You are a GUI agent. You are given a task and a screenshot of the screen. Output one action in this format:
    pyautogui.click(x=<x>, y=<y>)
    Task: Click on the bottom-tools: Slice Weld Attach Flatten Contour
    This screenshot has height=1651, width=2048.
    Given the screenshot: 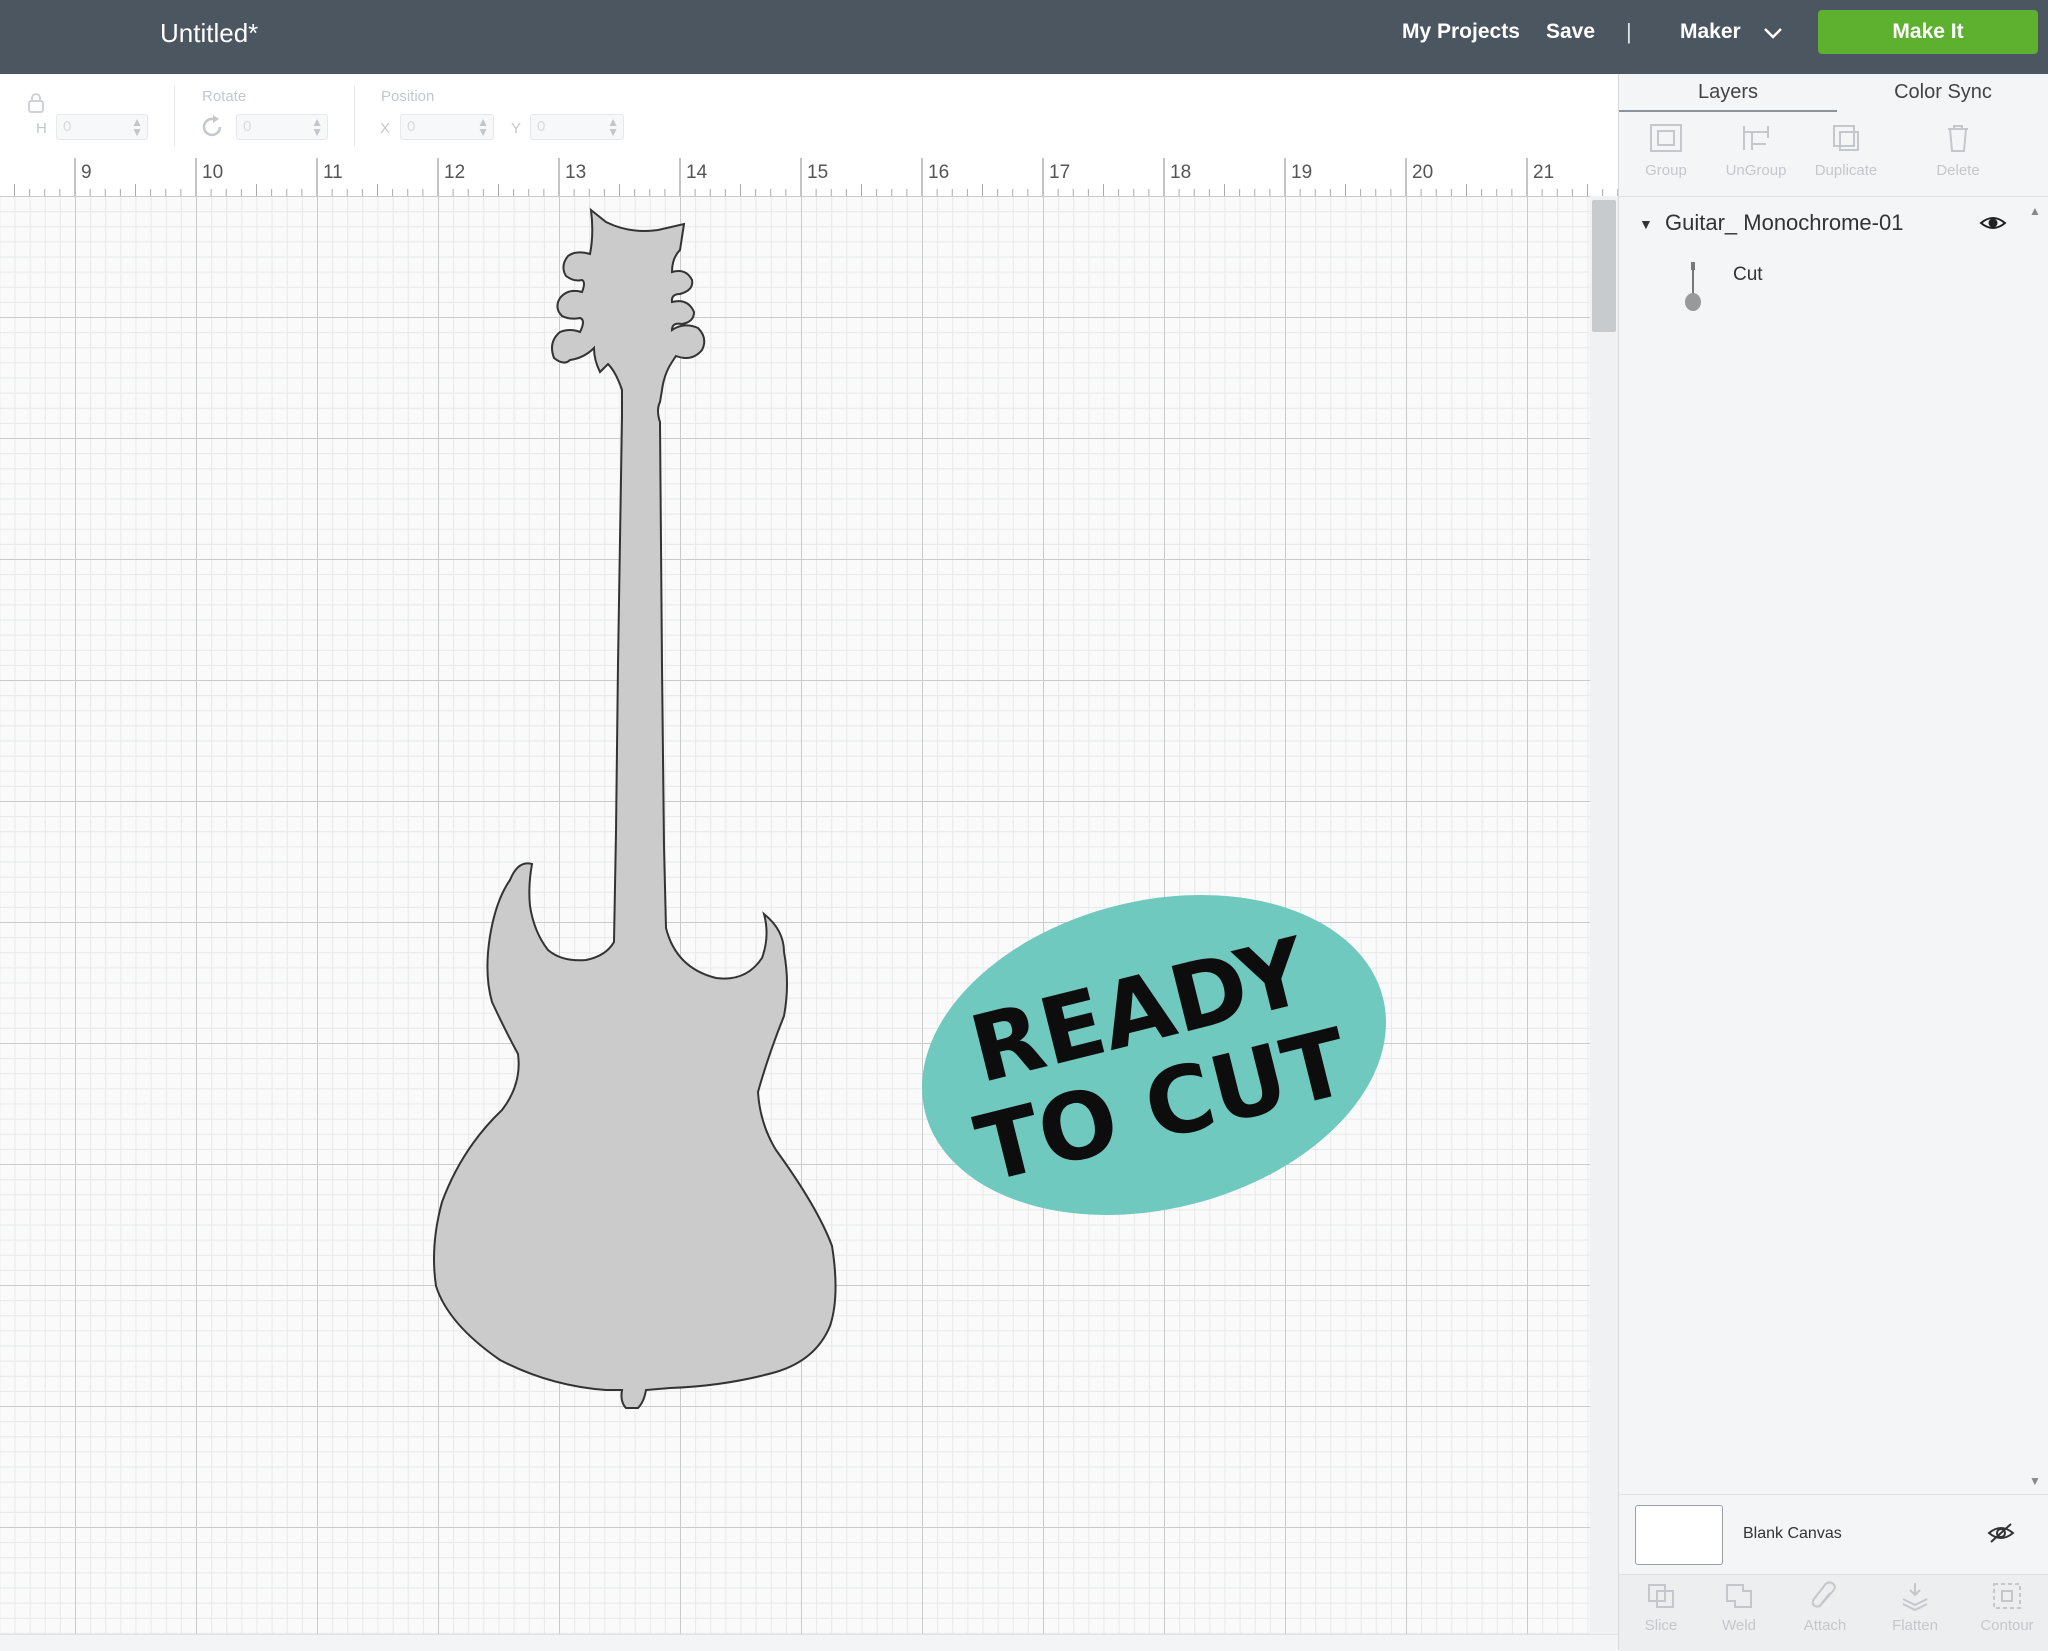 What is the action you would take?
    pyautogui.click(x=1833, y=1612)
    